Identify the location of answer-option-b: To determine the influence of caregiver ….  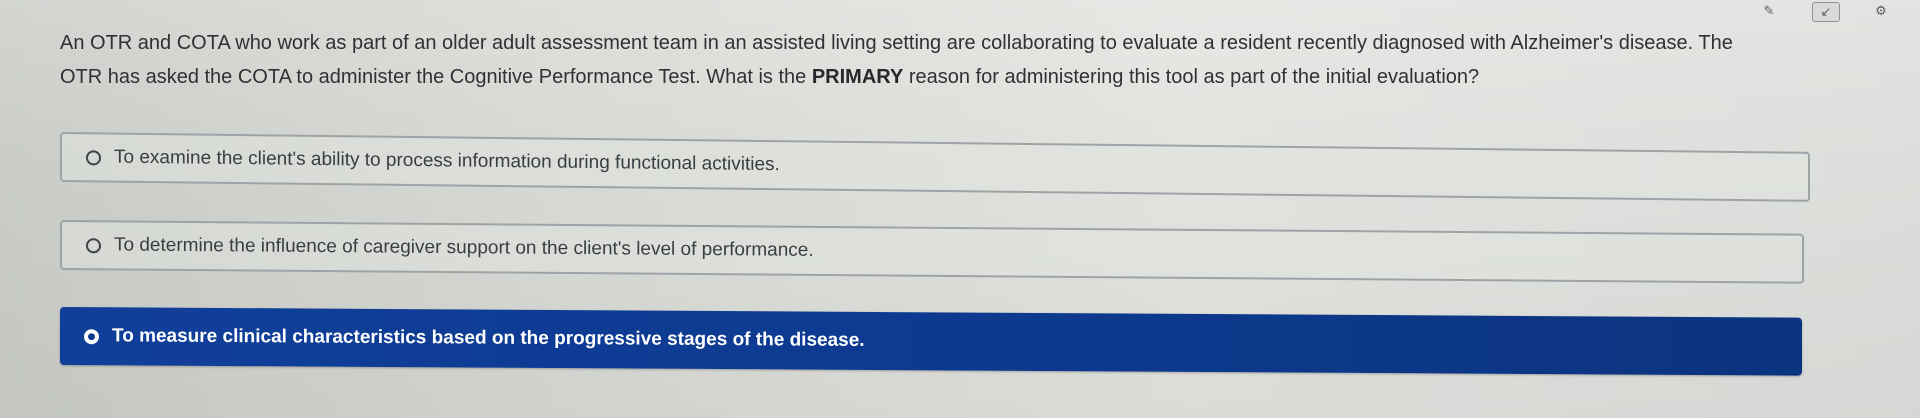
(932, 252).